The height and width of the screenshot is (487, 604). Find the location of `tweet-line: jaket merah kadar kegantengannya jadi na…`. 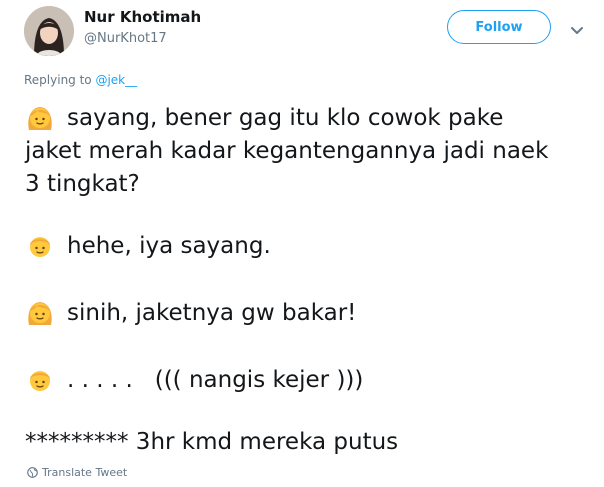

tweet-line: jaket merah kadar kegantengannya jadi na… is located at coordinates (286, 151).